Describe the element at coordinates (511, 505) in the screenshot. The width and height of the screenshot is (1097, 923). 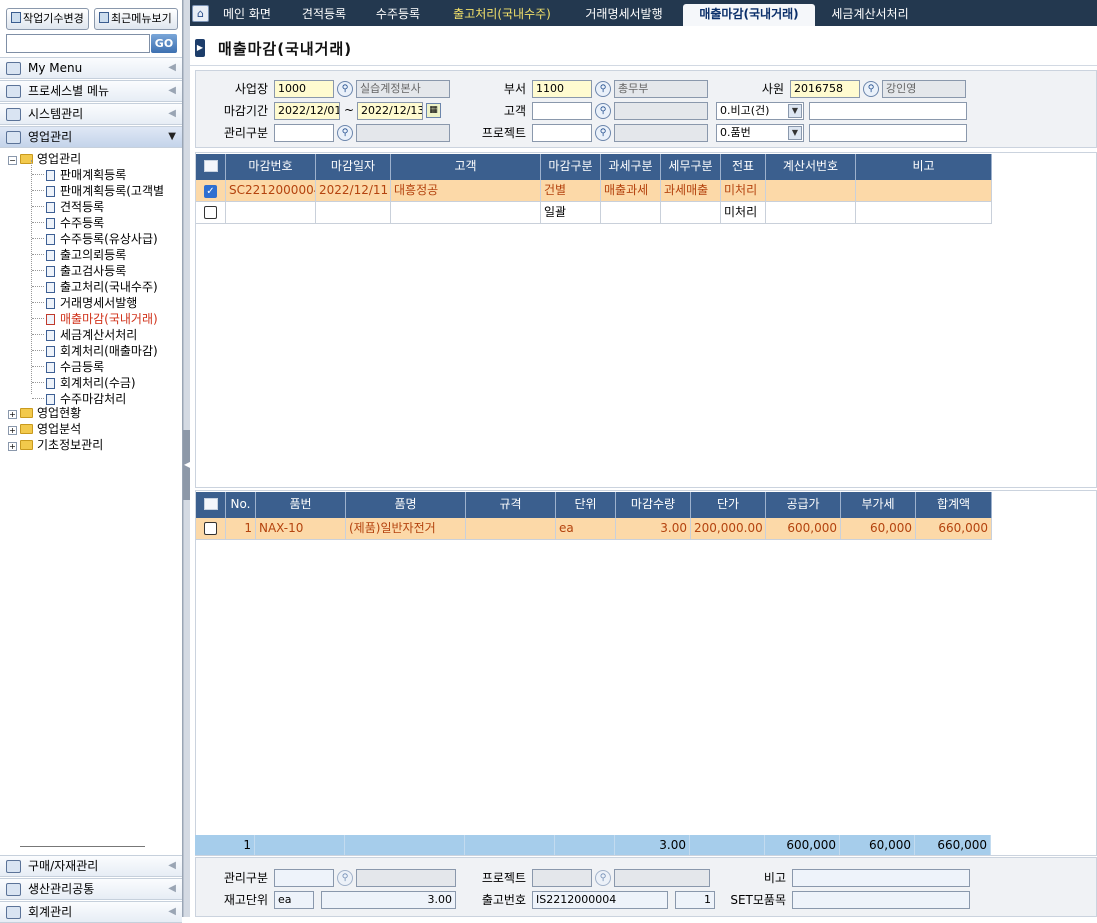
I see `col-header: 규격` at that location.